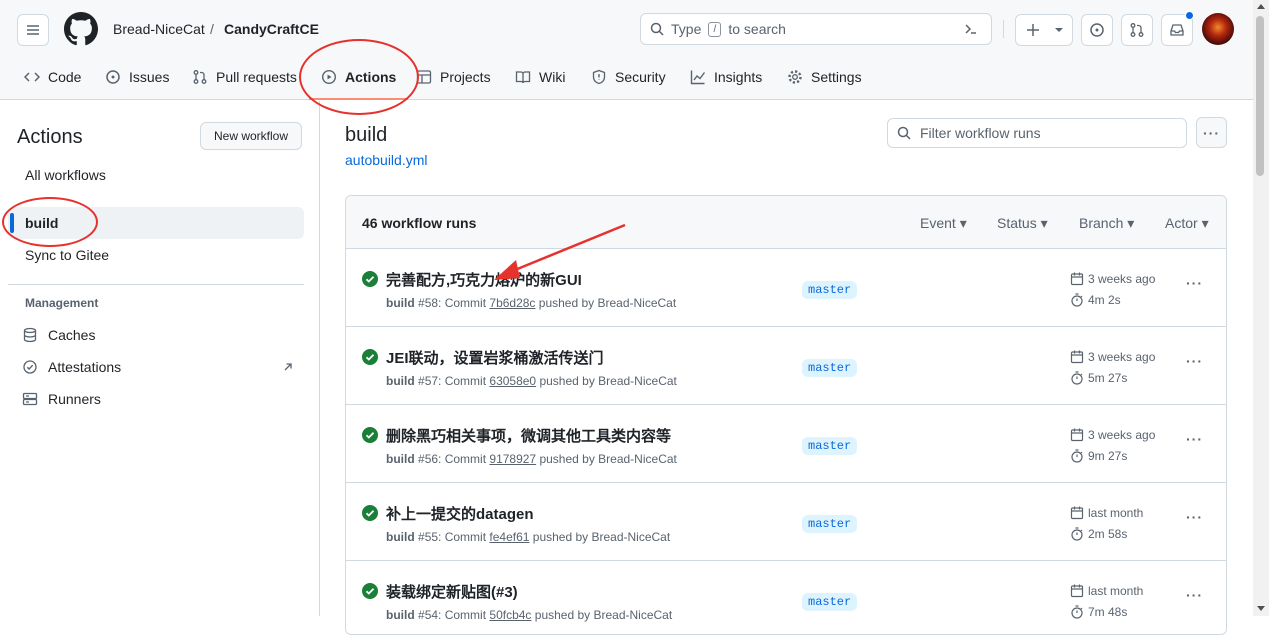 This screenshot has width=1269, height=635. I want to click on tab-settings: Settings, so click(824, 77).